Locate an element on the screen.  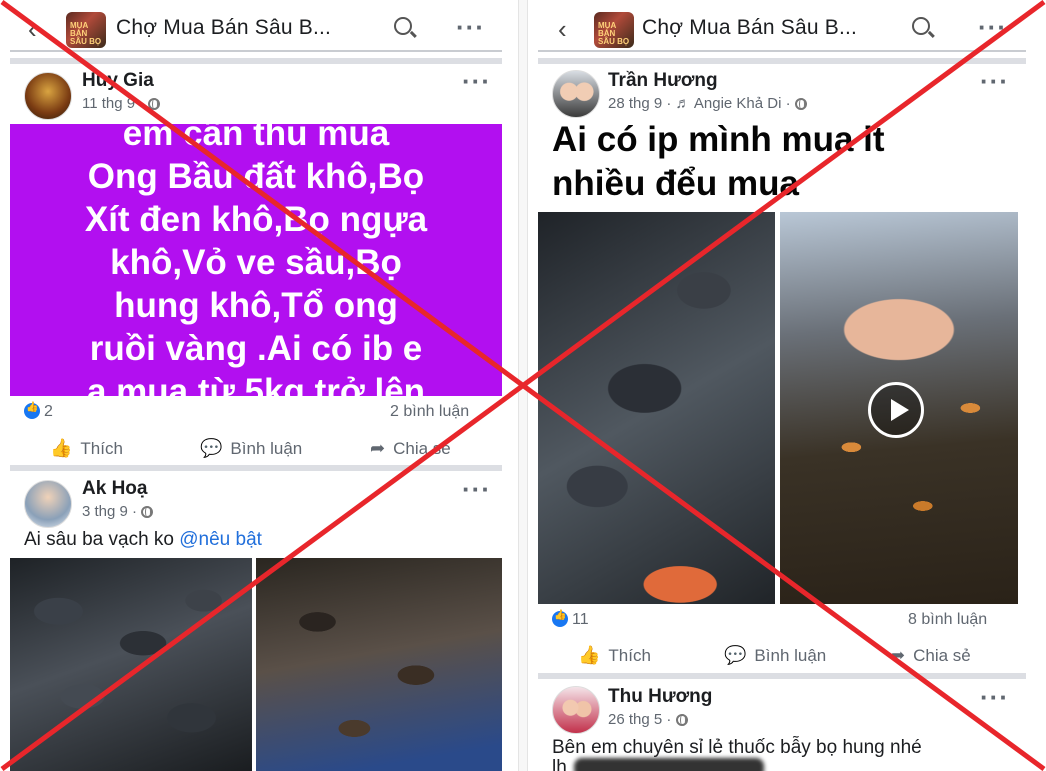
comment-count: 2 bình luận is located at coordinates (429, 412).